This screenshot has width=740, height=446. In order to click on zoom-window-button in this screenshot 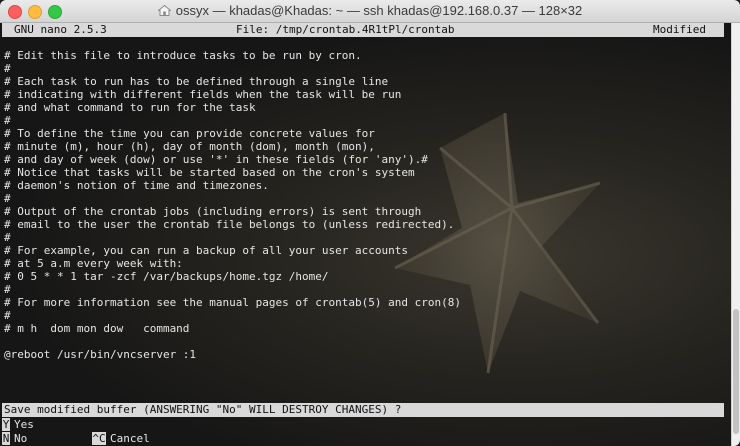, I will do `click(55, 12)`.